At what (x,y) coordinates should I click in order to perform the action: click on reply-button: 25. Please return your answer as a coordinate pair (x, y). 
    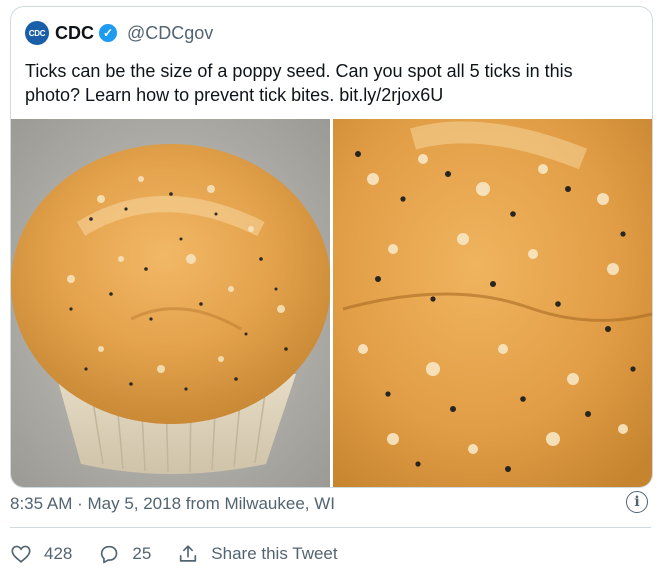
    Looking at the image, I should click on (124, 554).